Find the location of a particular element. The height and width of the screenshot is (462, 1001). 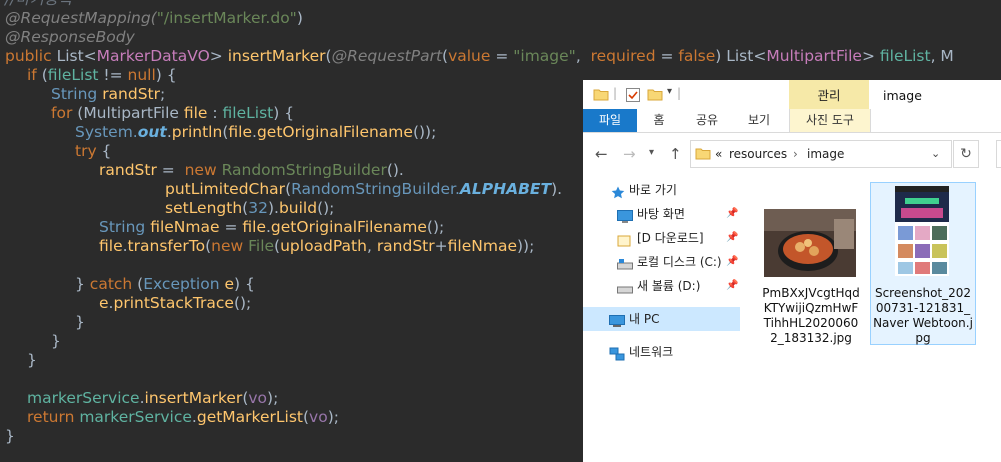

code-line-5: String randStr; is located at coordinates (108, 94).